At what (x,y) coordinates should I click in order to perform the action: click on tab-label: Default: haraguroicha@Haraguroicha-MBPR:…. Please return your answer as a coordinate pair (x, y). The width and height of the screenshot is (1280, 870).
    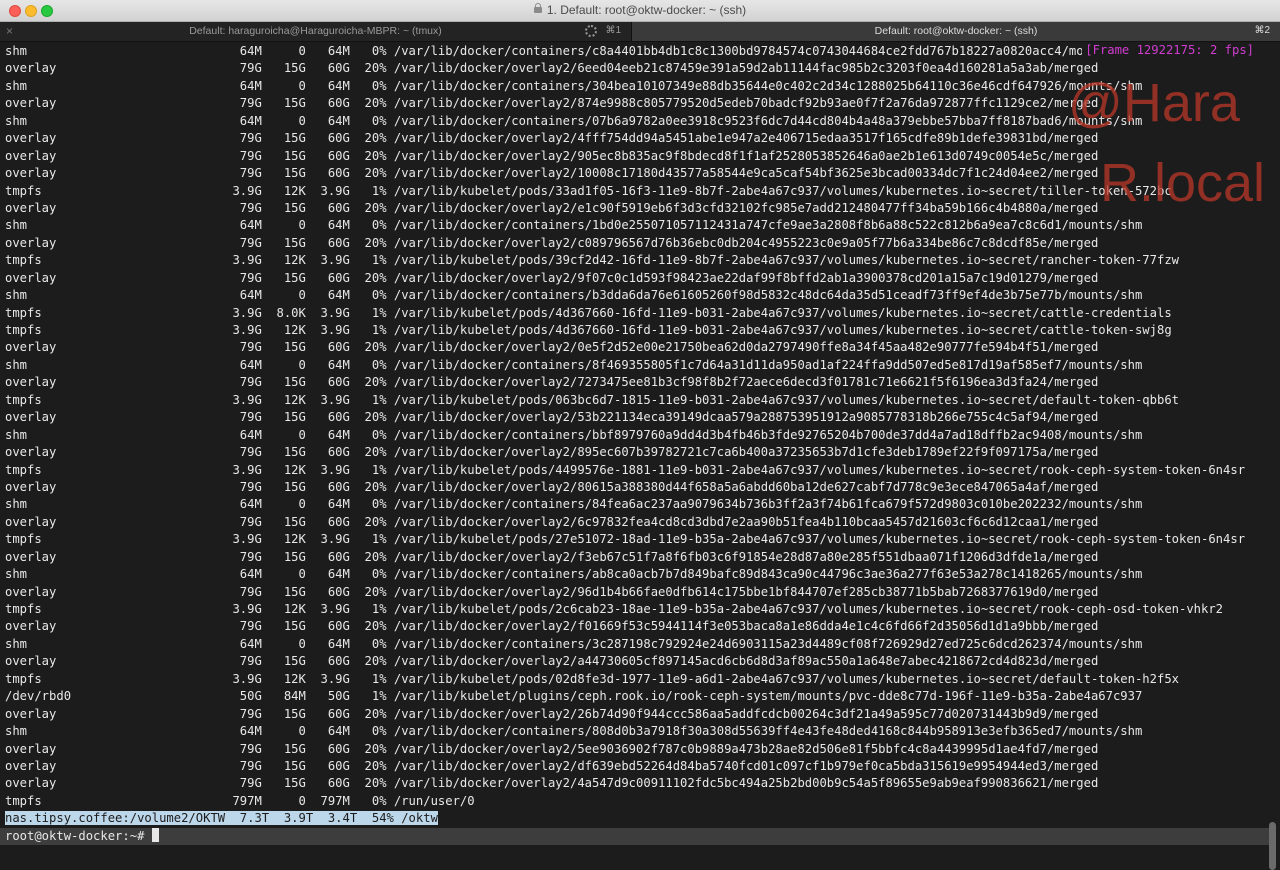
    Looking at the image, I should click on (315, 31).